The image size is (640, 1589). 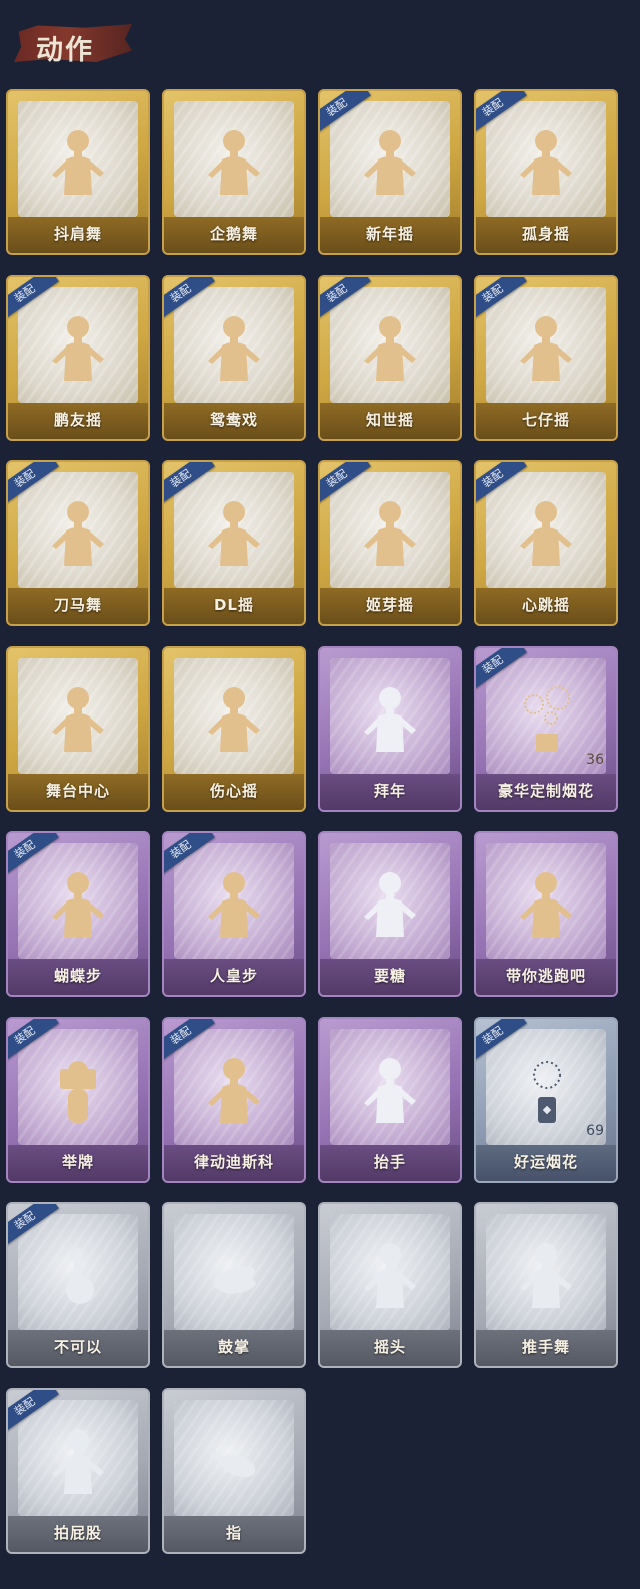 I want to click on emote-name: 鸳鸯戏, so click(x=233, y=420).